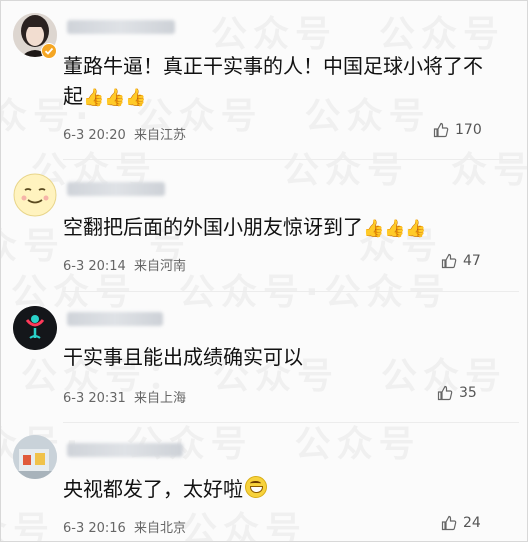 The width and height of the screenshot is (528, 542). I want to click on comment-text: 干实事且能出成绩确实可以, so click(183, 357).